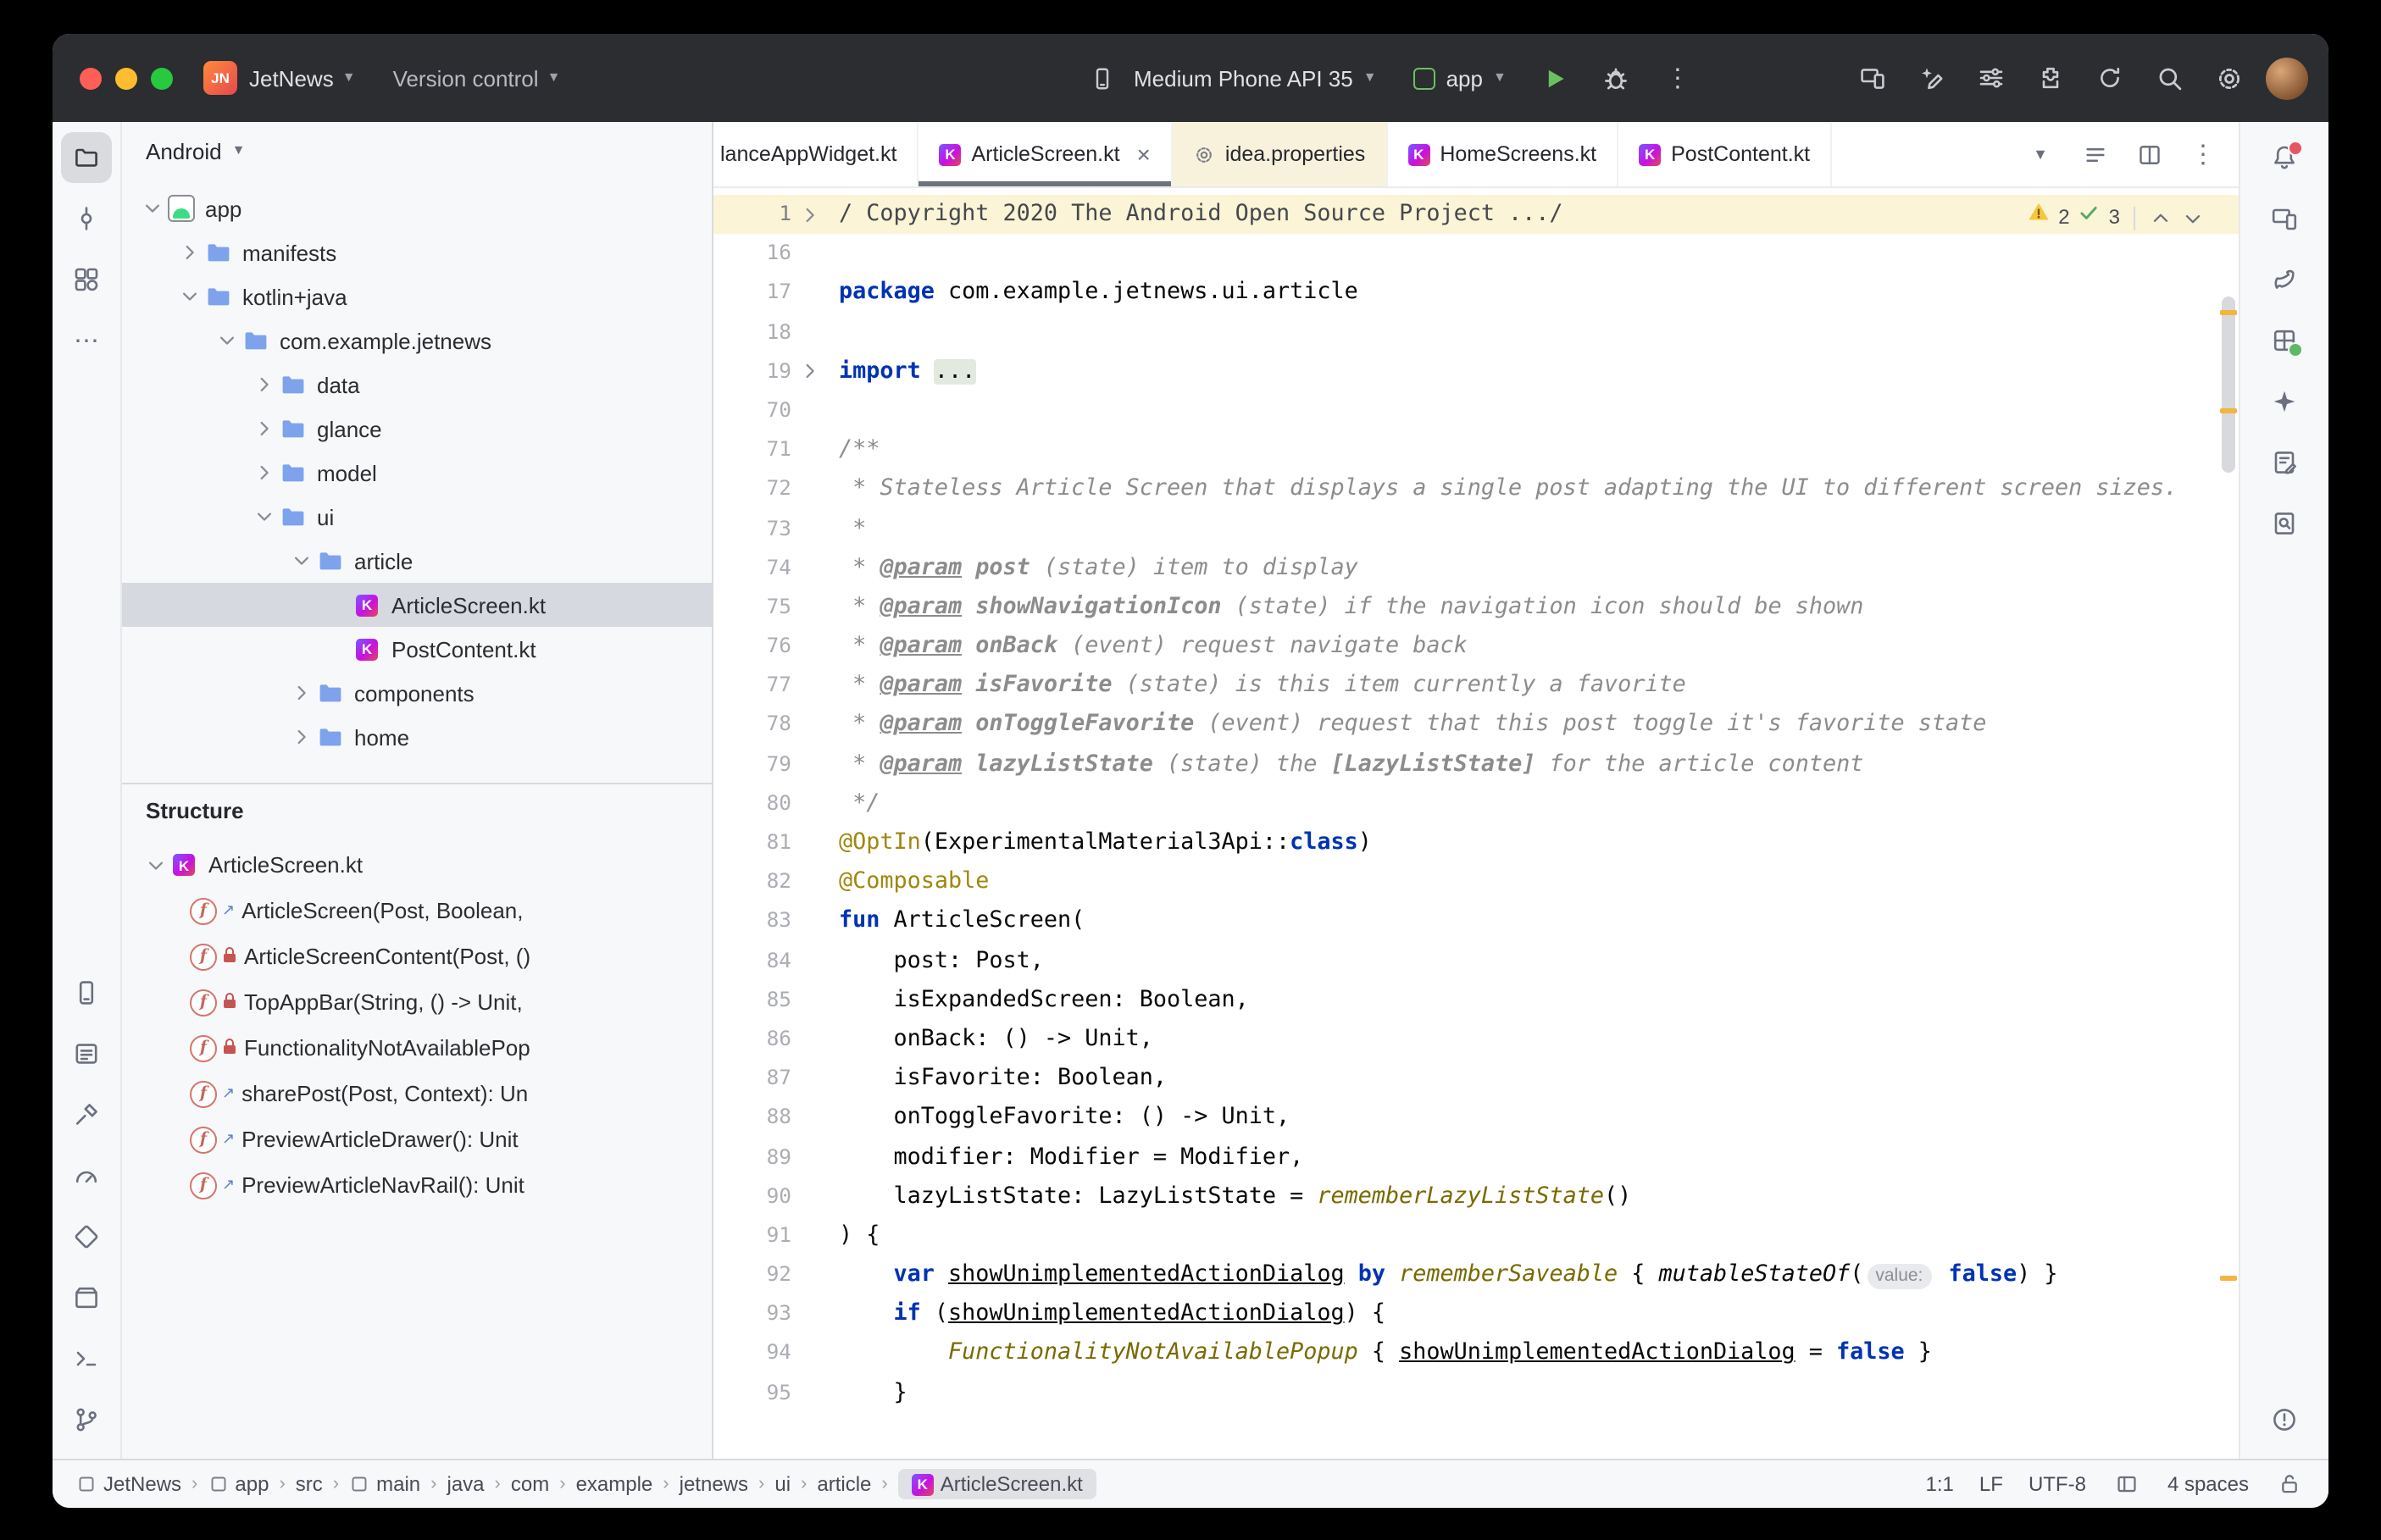 This screenshot has height=1540, width=2381. Describe the element at coordinates (530, 1484) in the screenshot. I see `breadcrumb-com: com` at that location.